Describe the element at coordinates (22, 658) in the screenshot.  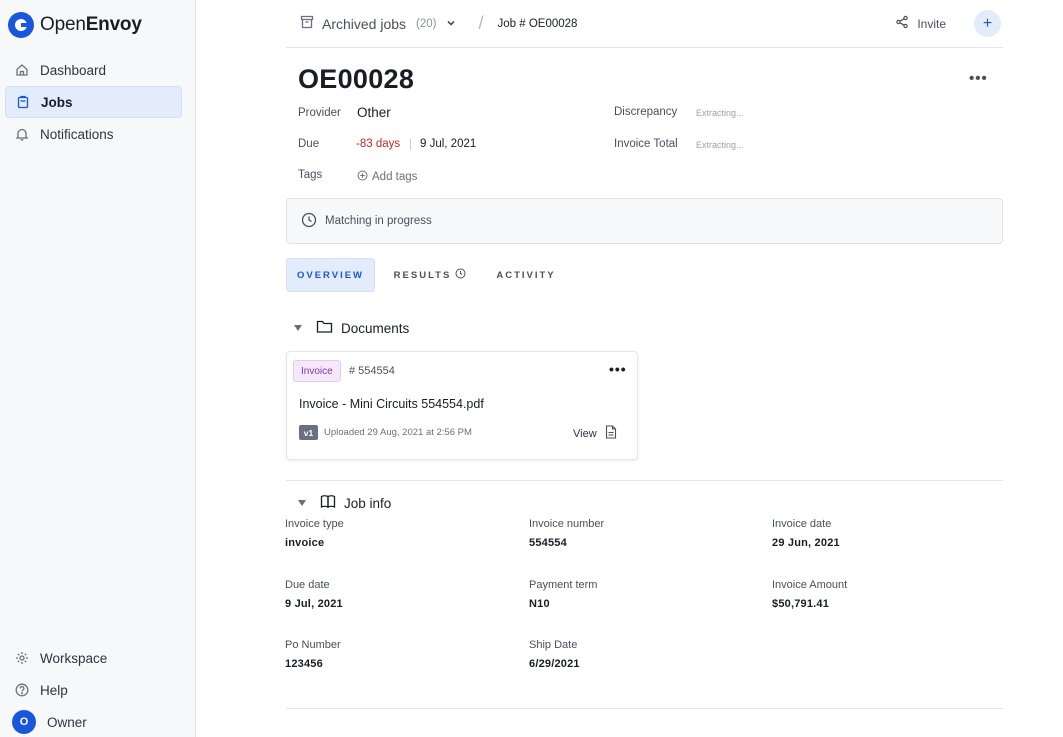
I see `gear-icon` at that location.